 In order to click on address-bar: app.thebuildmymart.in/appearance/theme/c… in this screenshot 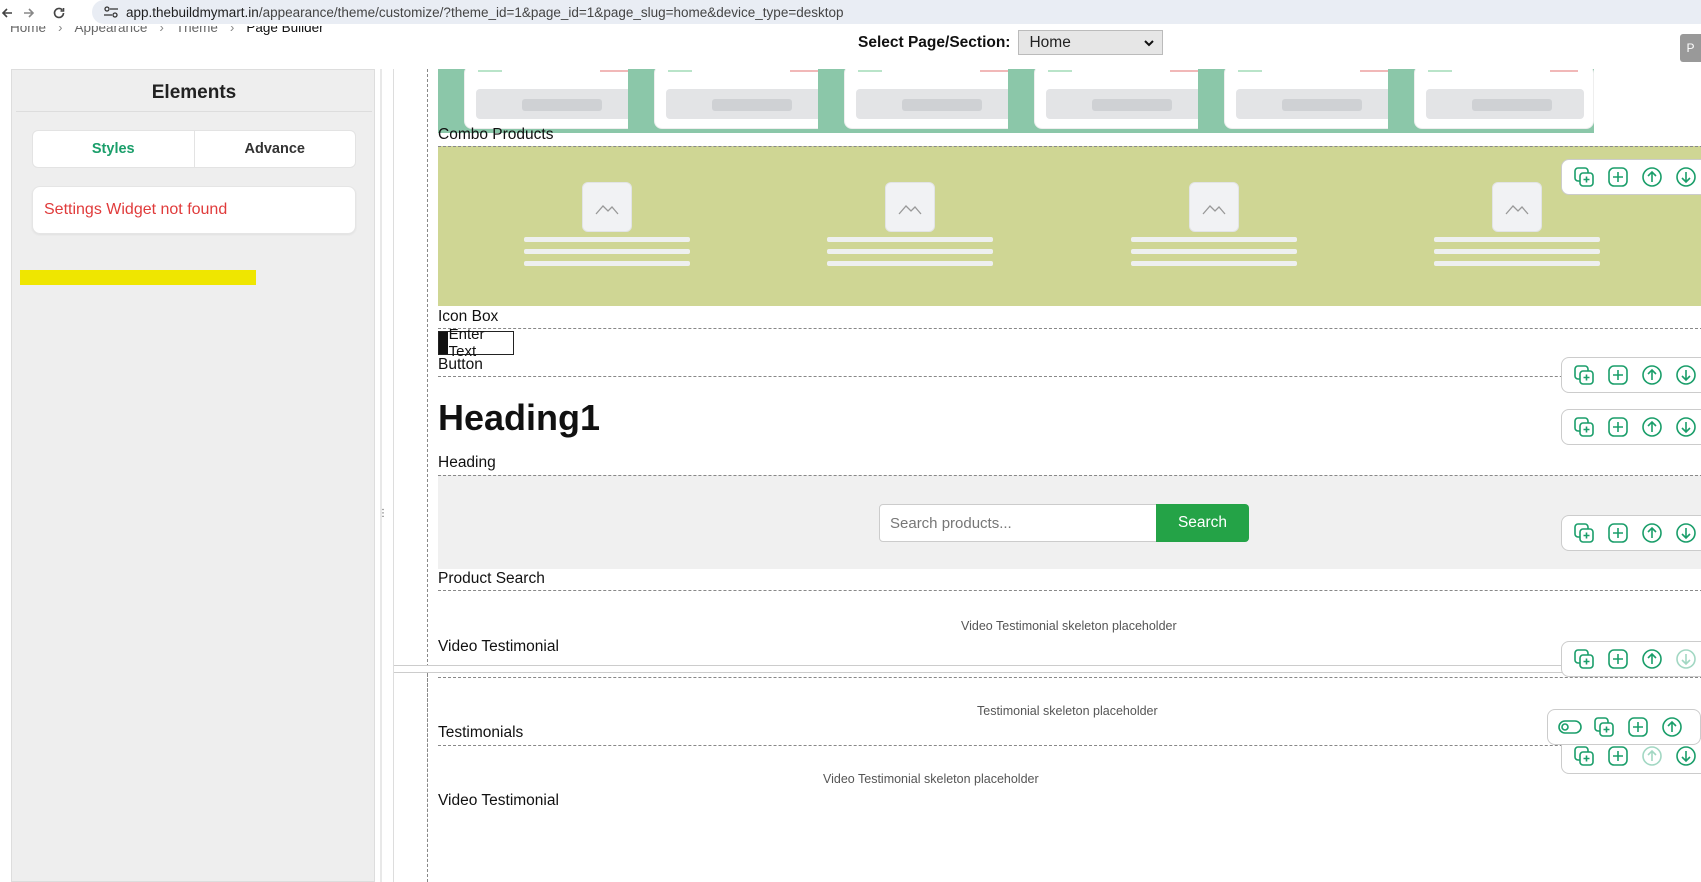, I will do `click(896, 12)`.